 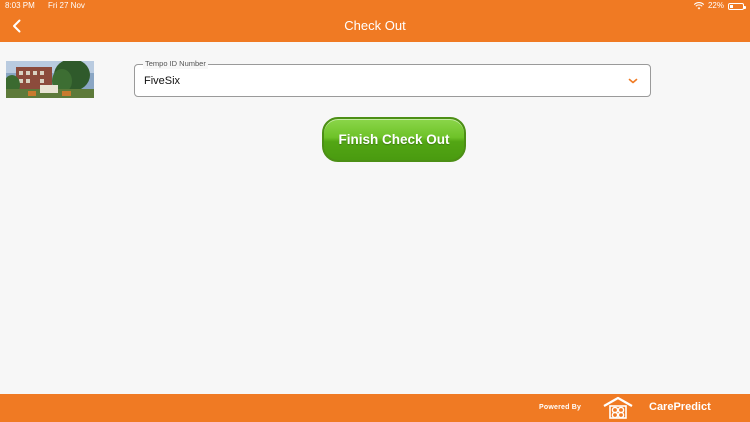 What do you see at coordinates (618, 407) in the screenshot?
I see `carepredict-logo-icon` at bounding box center [618, 407].